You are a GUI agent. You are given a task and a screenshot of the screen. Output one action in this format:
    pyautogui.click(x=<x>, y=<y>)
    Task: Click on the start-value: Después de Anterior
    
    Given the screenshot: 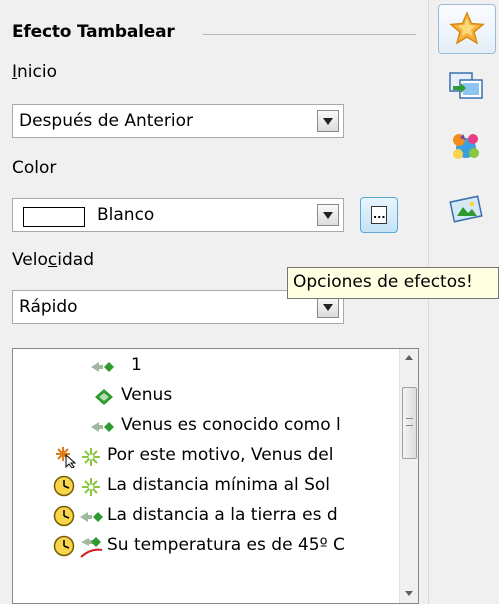 What is the action you would take?
    pyautogui.click(x=106, y=121)
    